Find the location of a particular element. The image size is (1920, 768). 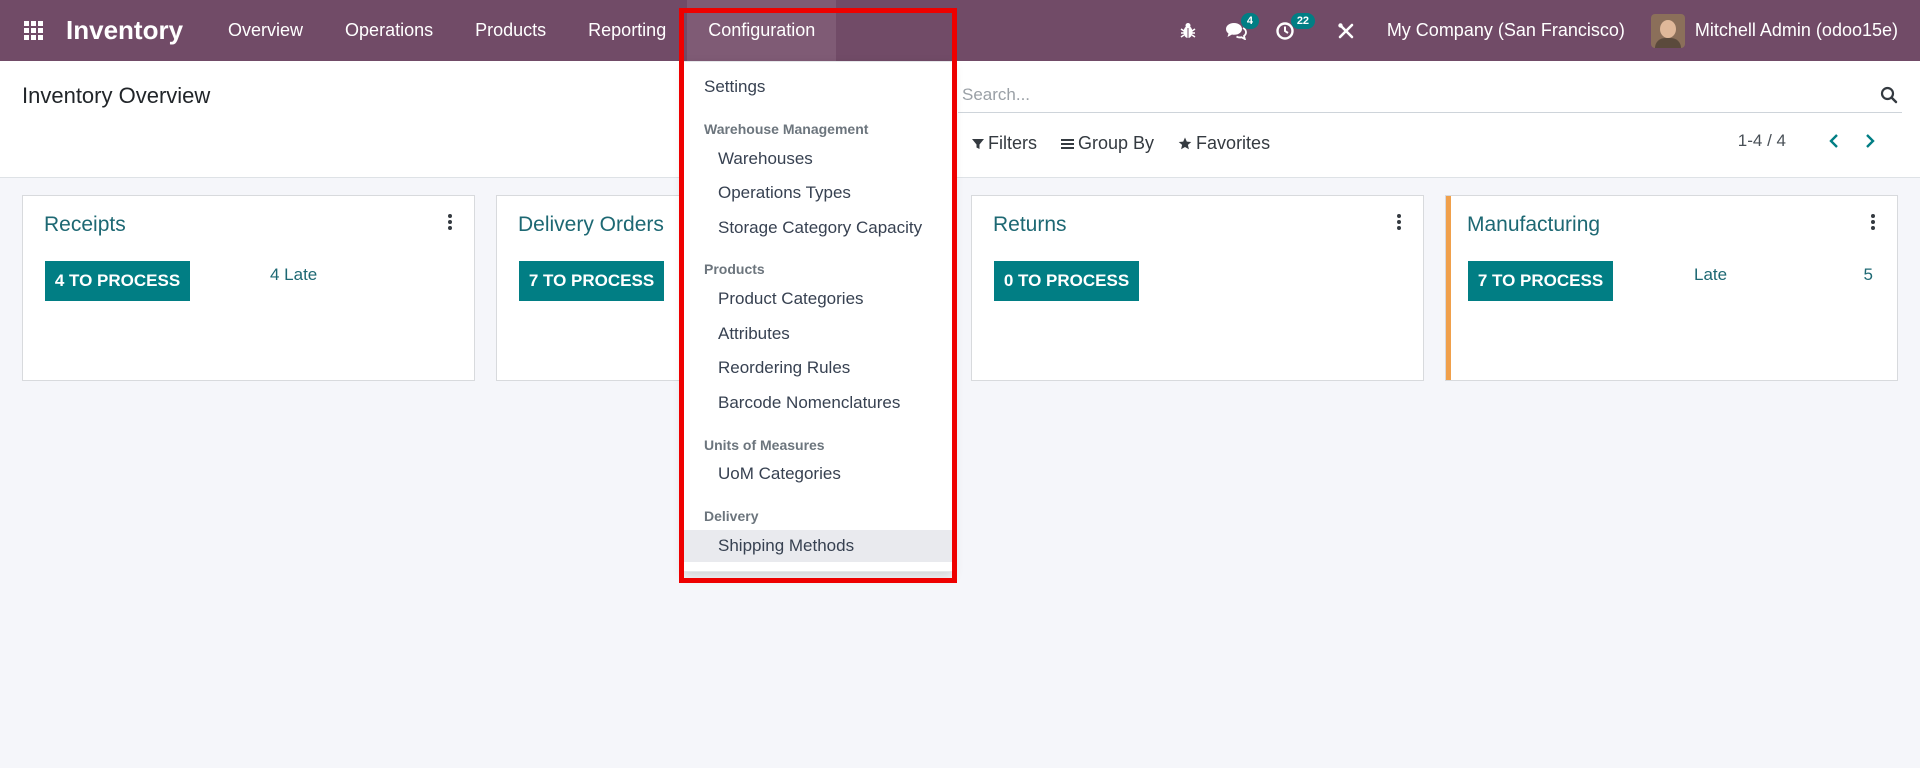

dropdown-section-delivery: Delivery is located at coordinates (731, 516).